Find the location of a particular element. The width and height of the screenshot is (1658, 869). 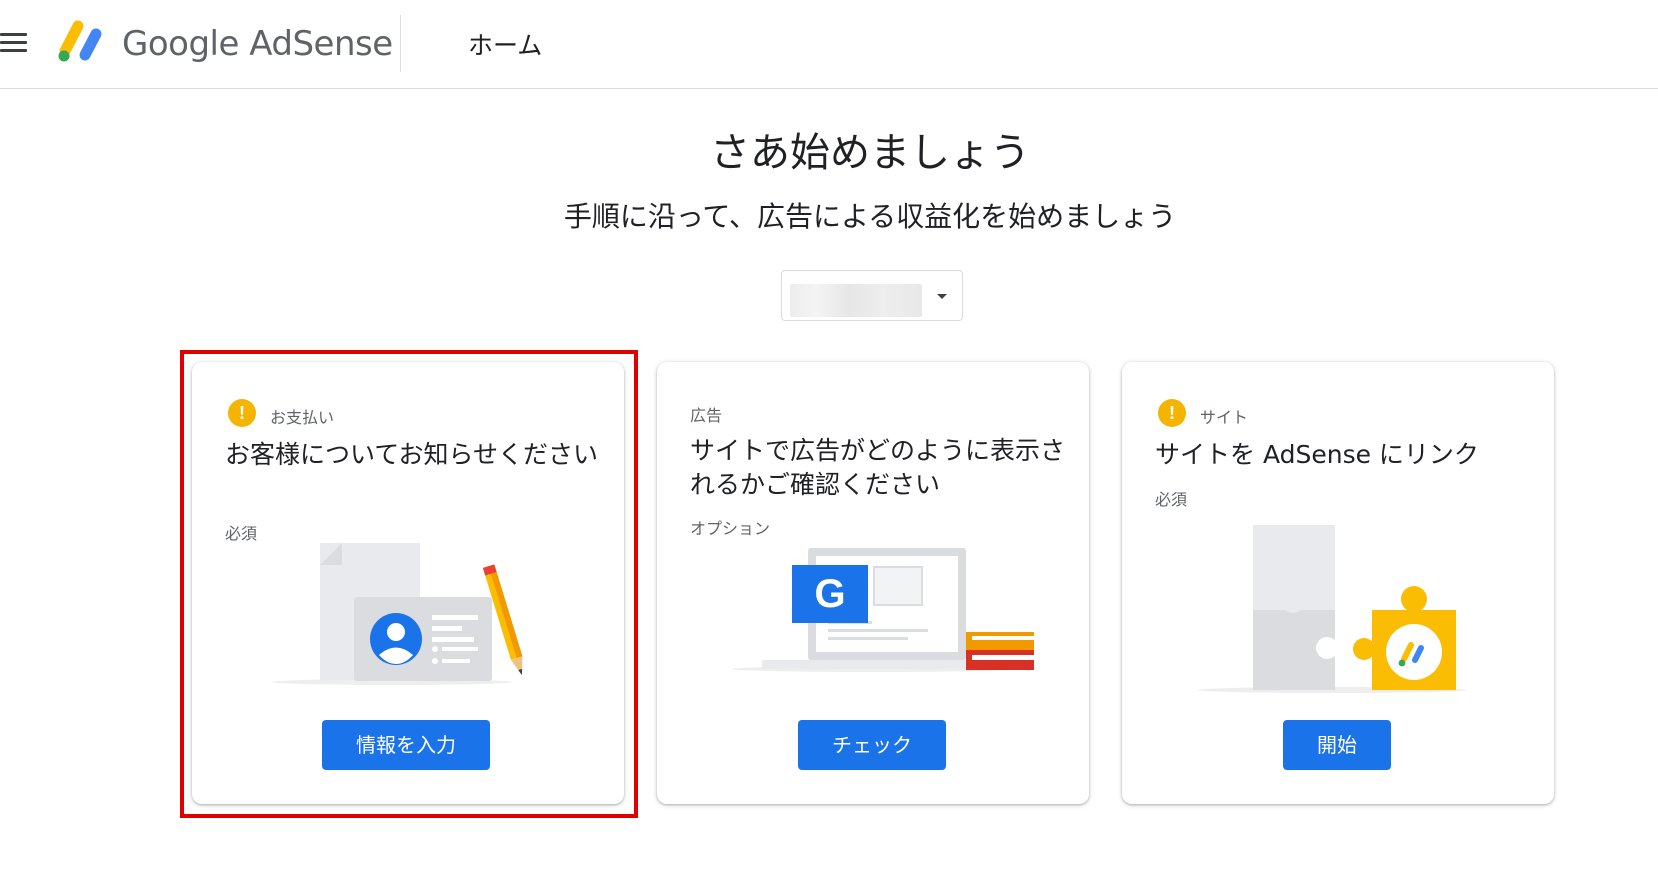

enter-info-button: 情報を入力 is located at coordinates (406, 745).